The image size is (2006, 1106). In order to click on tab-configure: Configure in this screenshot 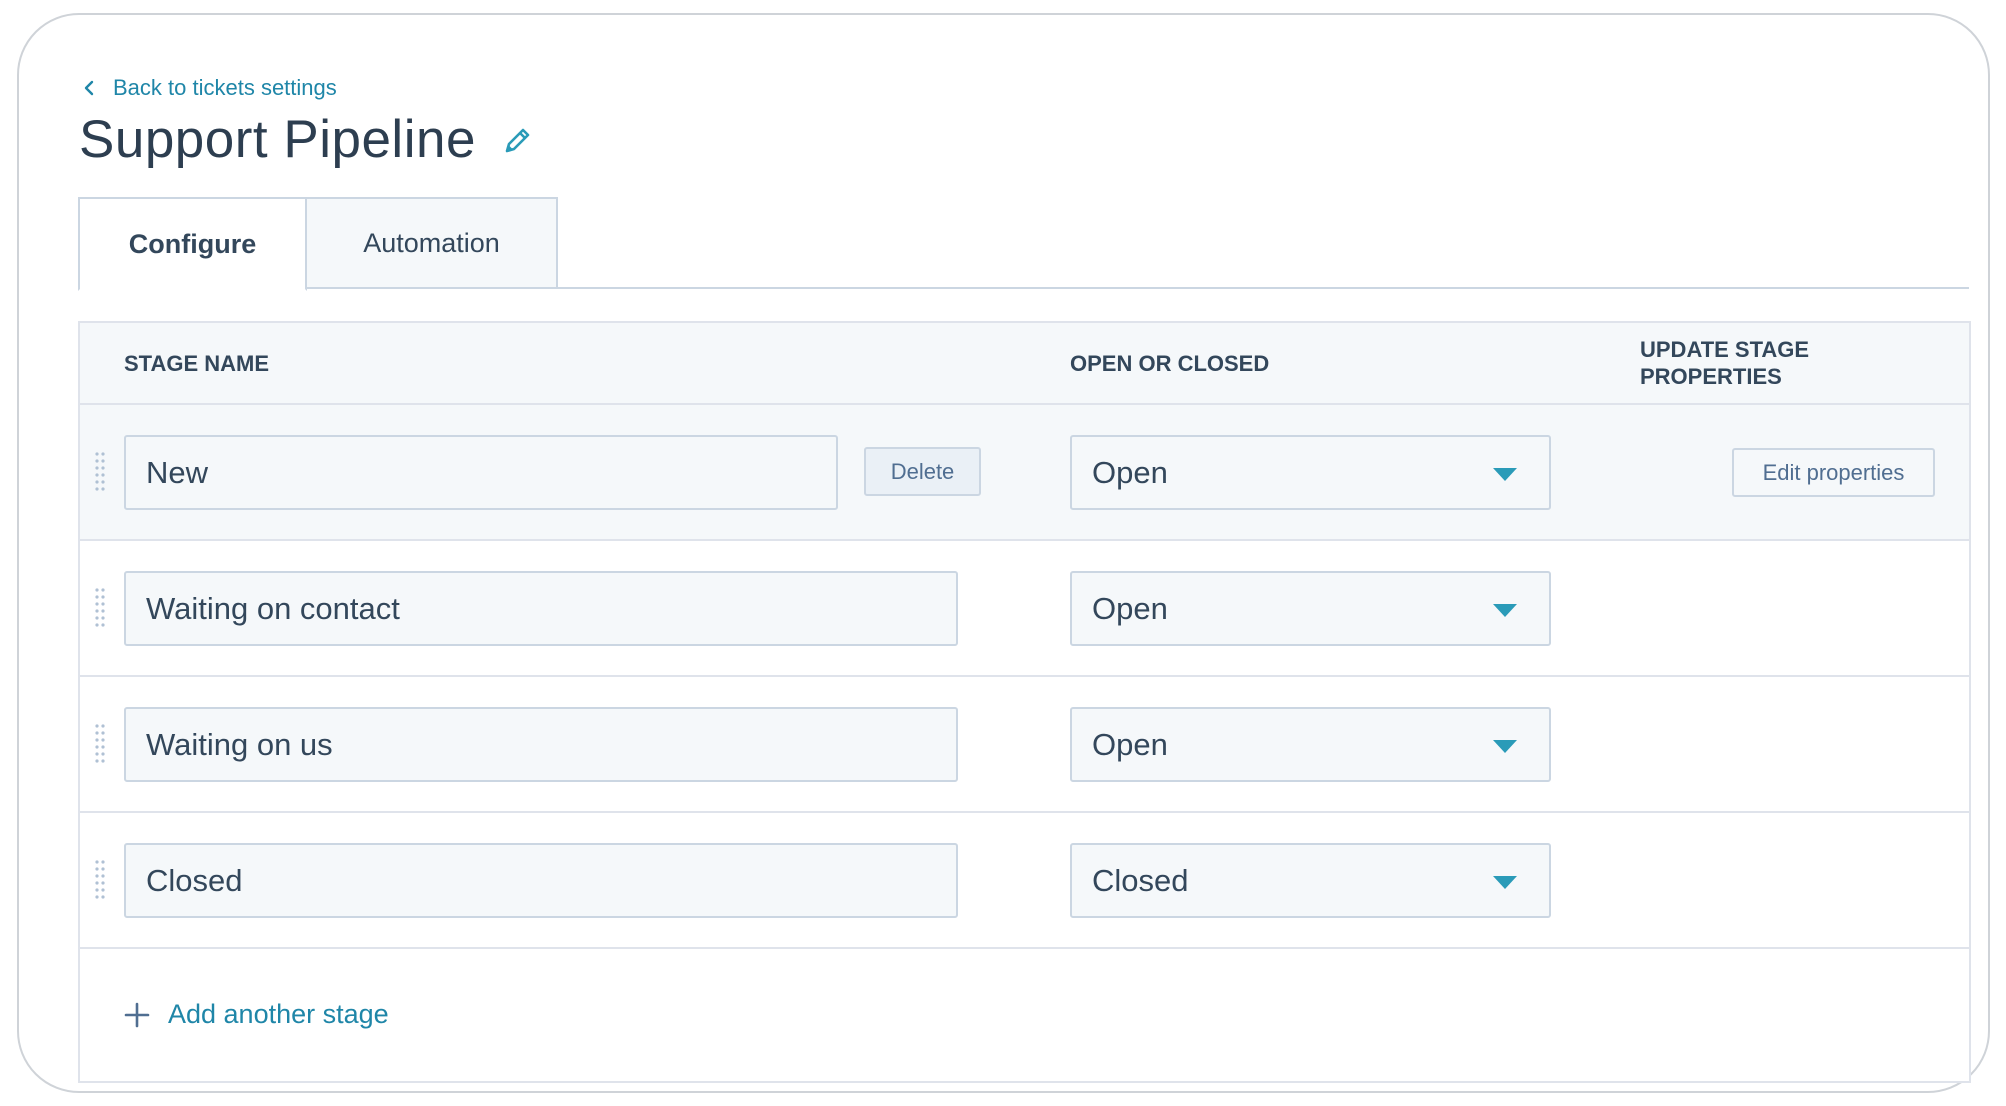, I will do `click(192, 244)`.